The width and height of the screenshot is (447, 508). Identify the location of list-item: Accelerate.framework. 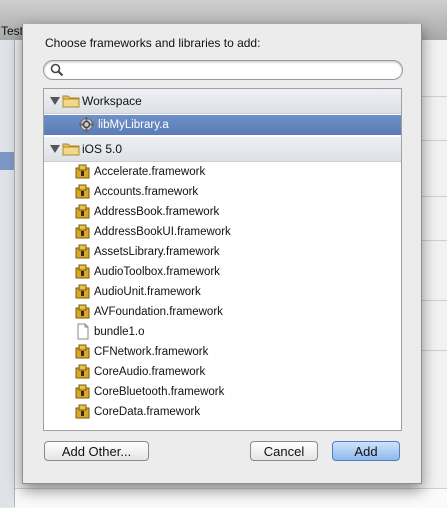
(222, 172).